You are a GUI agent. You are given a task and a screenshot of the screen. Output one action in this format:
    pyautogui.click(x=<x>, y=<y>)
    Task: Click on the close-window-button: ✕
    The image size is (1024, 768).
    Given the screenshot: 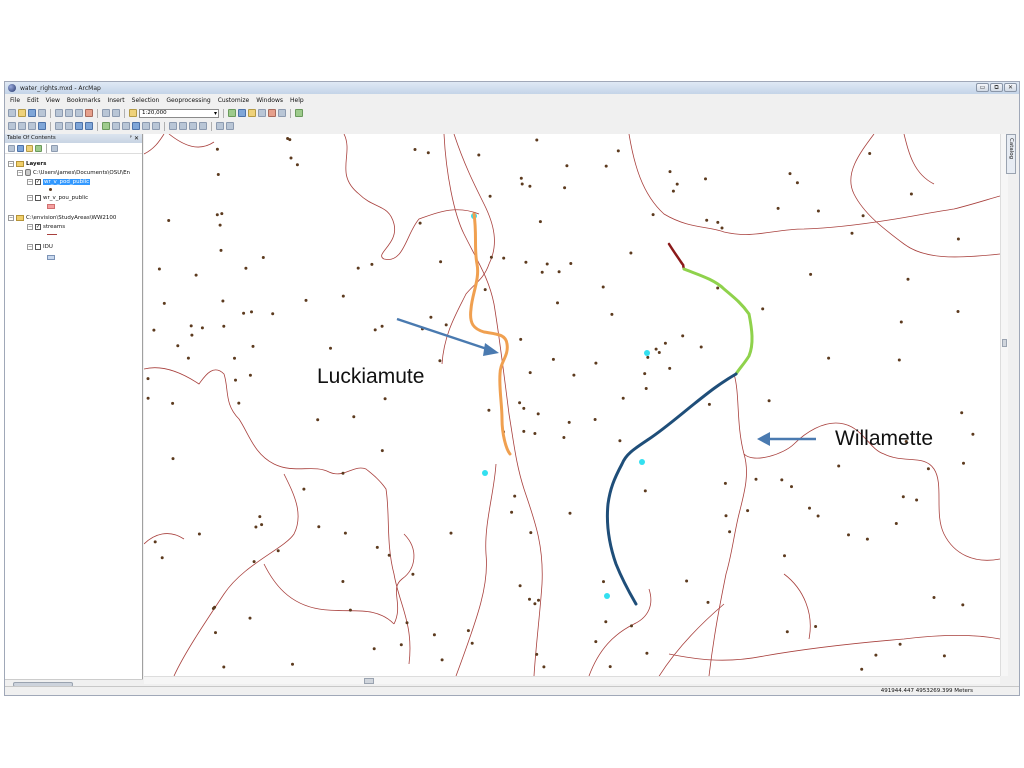 What is the action you would take?
    pyautogui.click(x=1010, y=87)
    